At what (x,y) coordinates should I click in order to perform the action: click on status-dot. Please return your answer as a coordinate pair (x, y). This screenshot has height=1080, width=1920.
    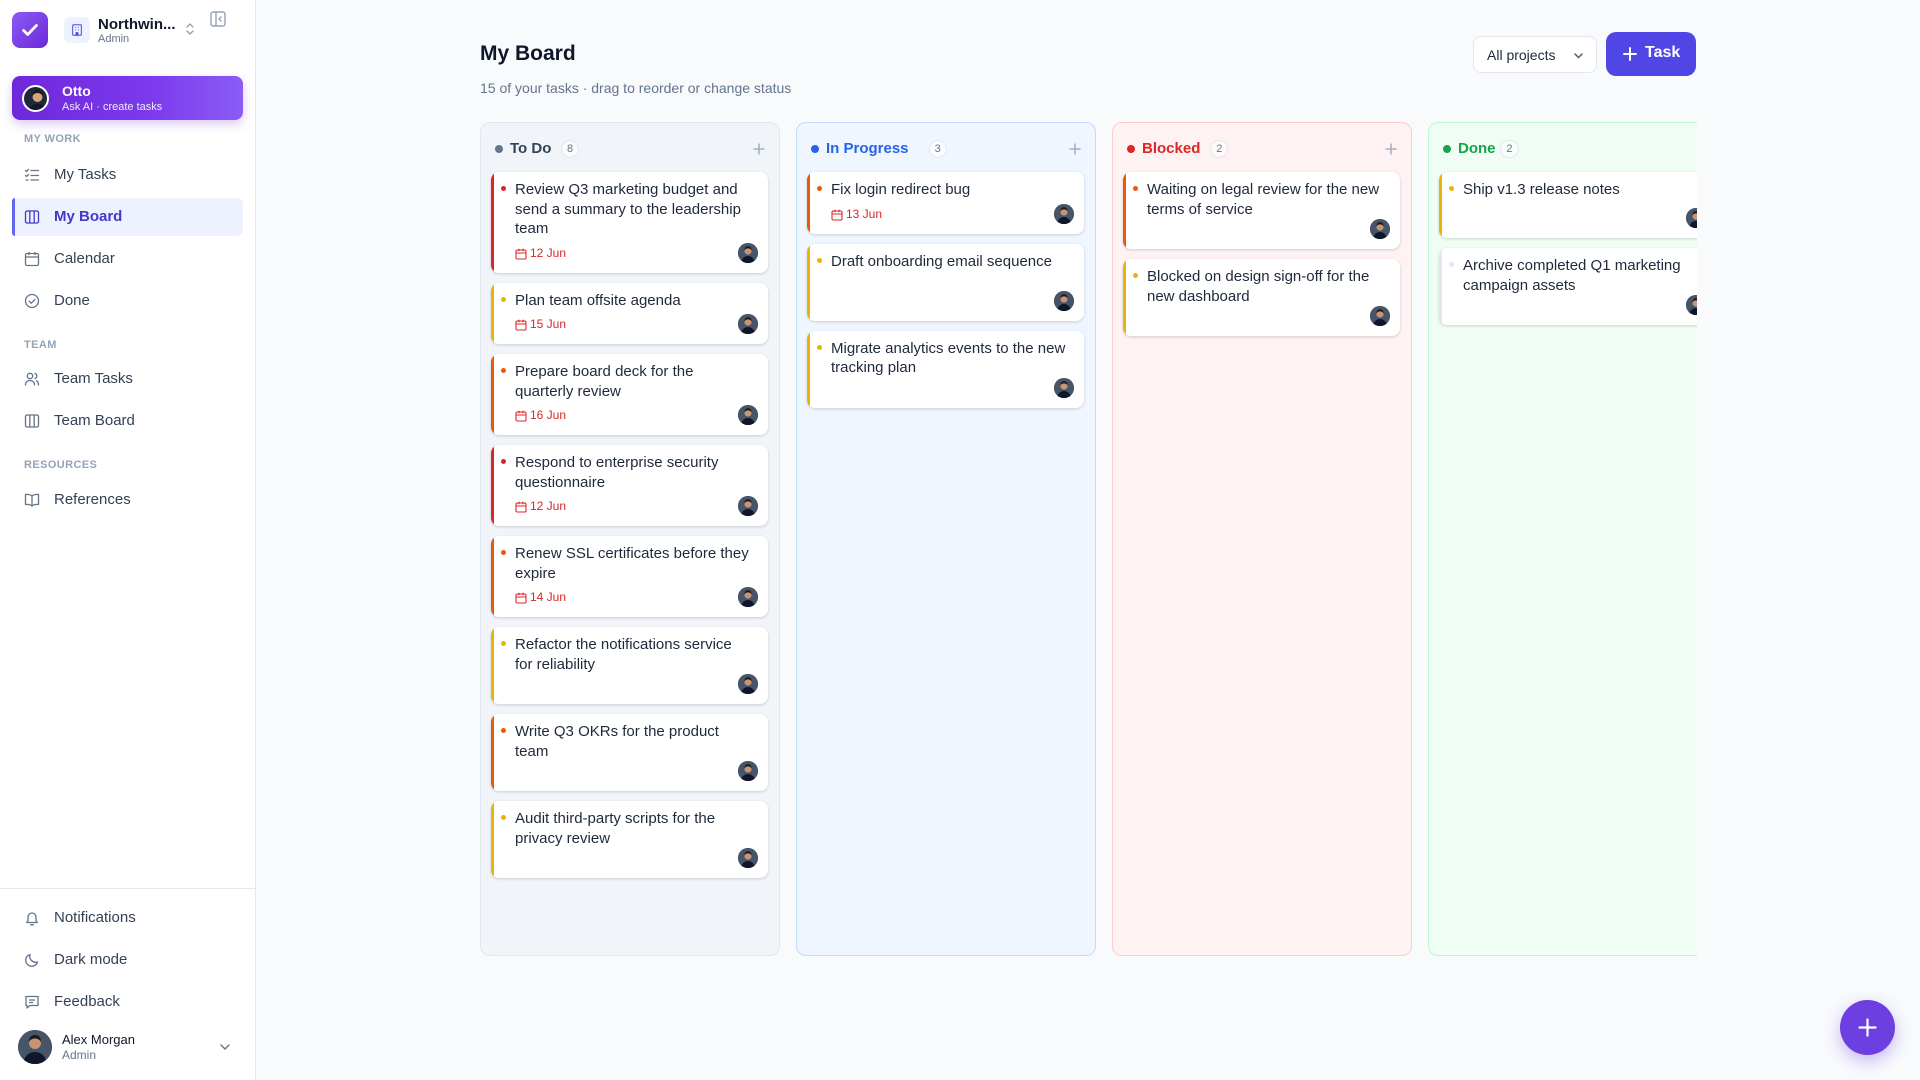
    Looking at the image, I should click on (815, 149).